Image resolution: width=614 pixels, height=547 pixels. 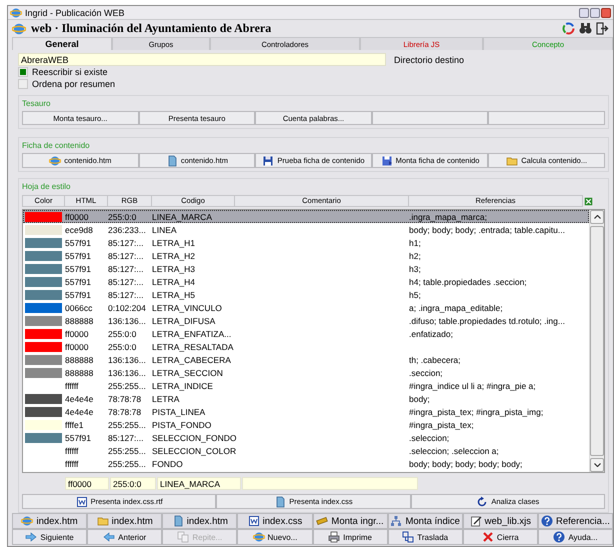 What do you see at coordinates (182, 217) in the screenshot?
I see `table-cell: LINEA_MARCA` at bounding box center [182, 217].